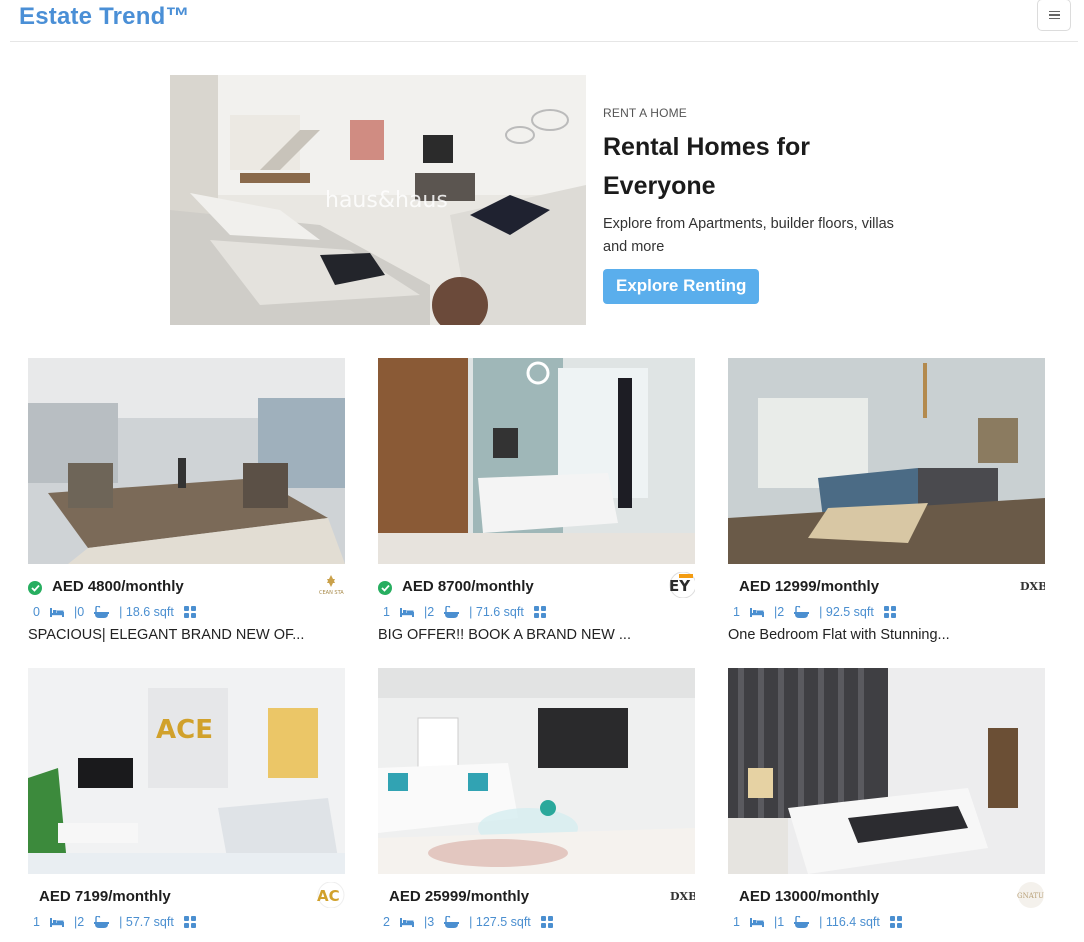 The width and height of the screenshot is (1084, 942). Describe the element at coordinates (468, 586) in the screenshot. I see `listing-price: AED 8700/monthly` at that location.